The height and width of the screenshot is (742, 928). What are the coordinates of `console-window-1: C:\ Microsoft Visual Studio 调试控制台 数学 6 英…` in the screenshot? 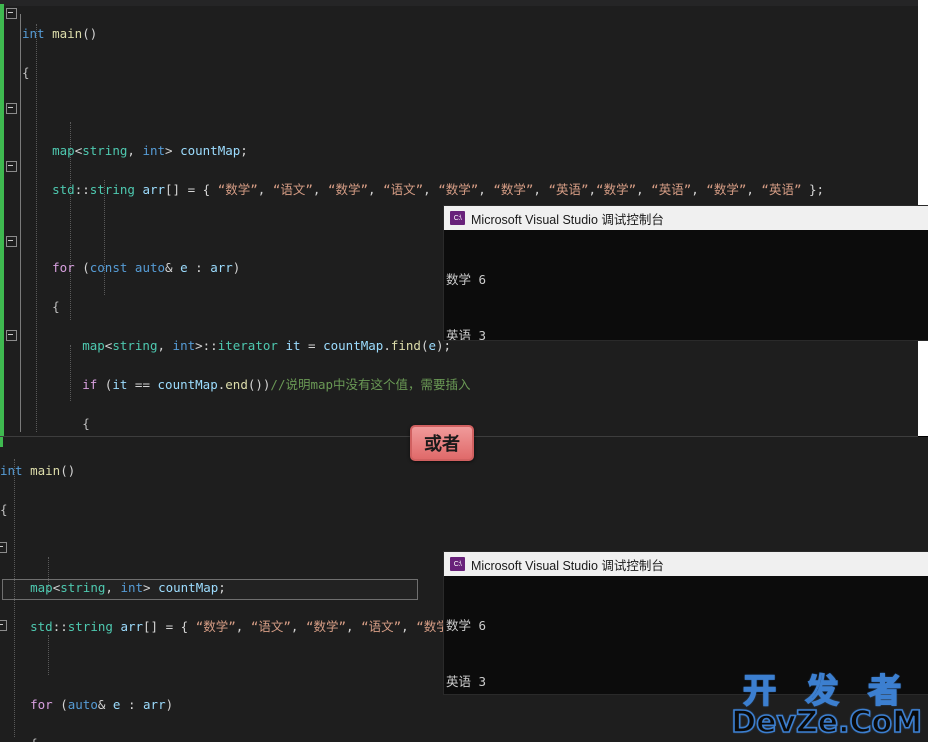 It's located at (686, 273).